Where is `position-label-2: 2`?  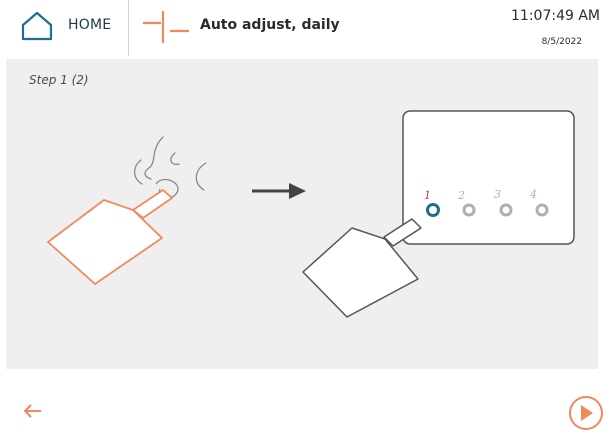 position-label-2: 2 is located at coordinates (461, 195).